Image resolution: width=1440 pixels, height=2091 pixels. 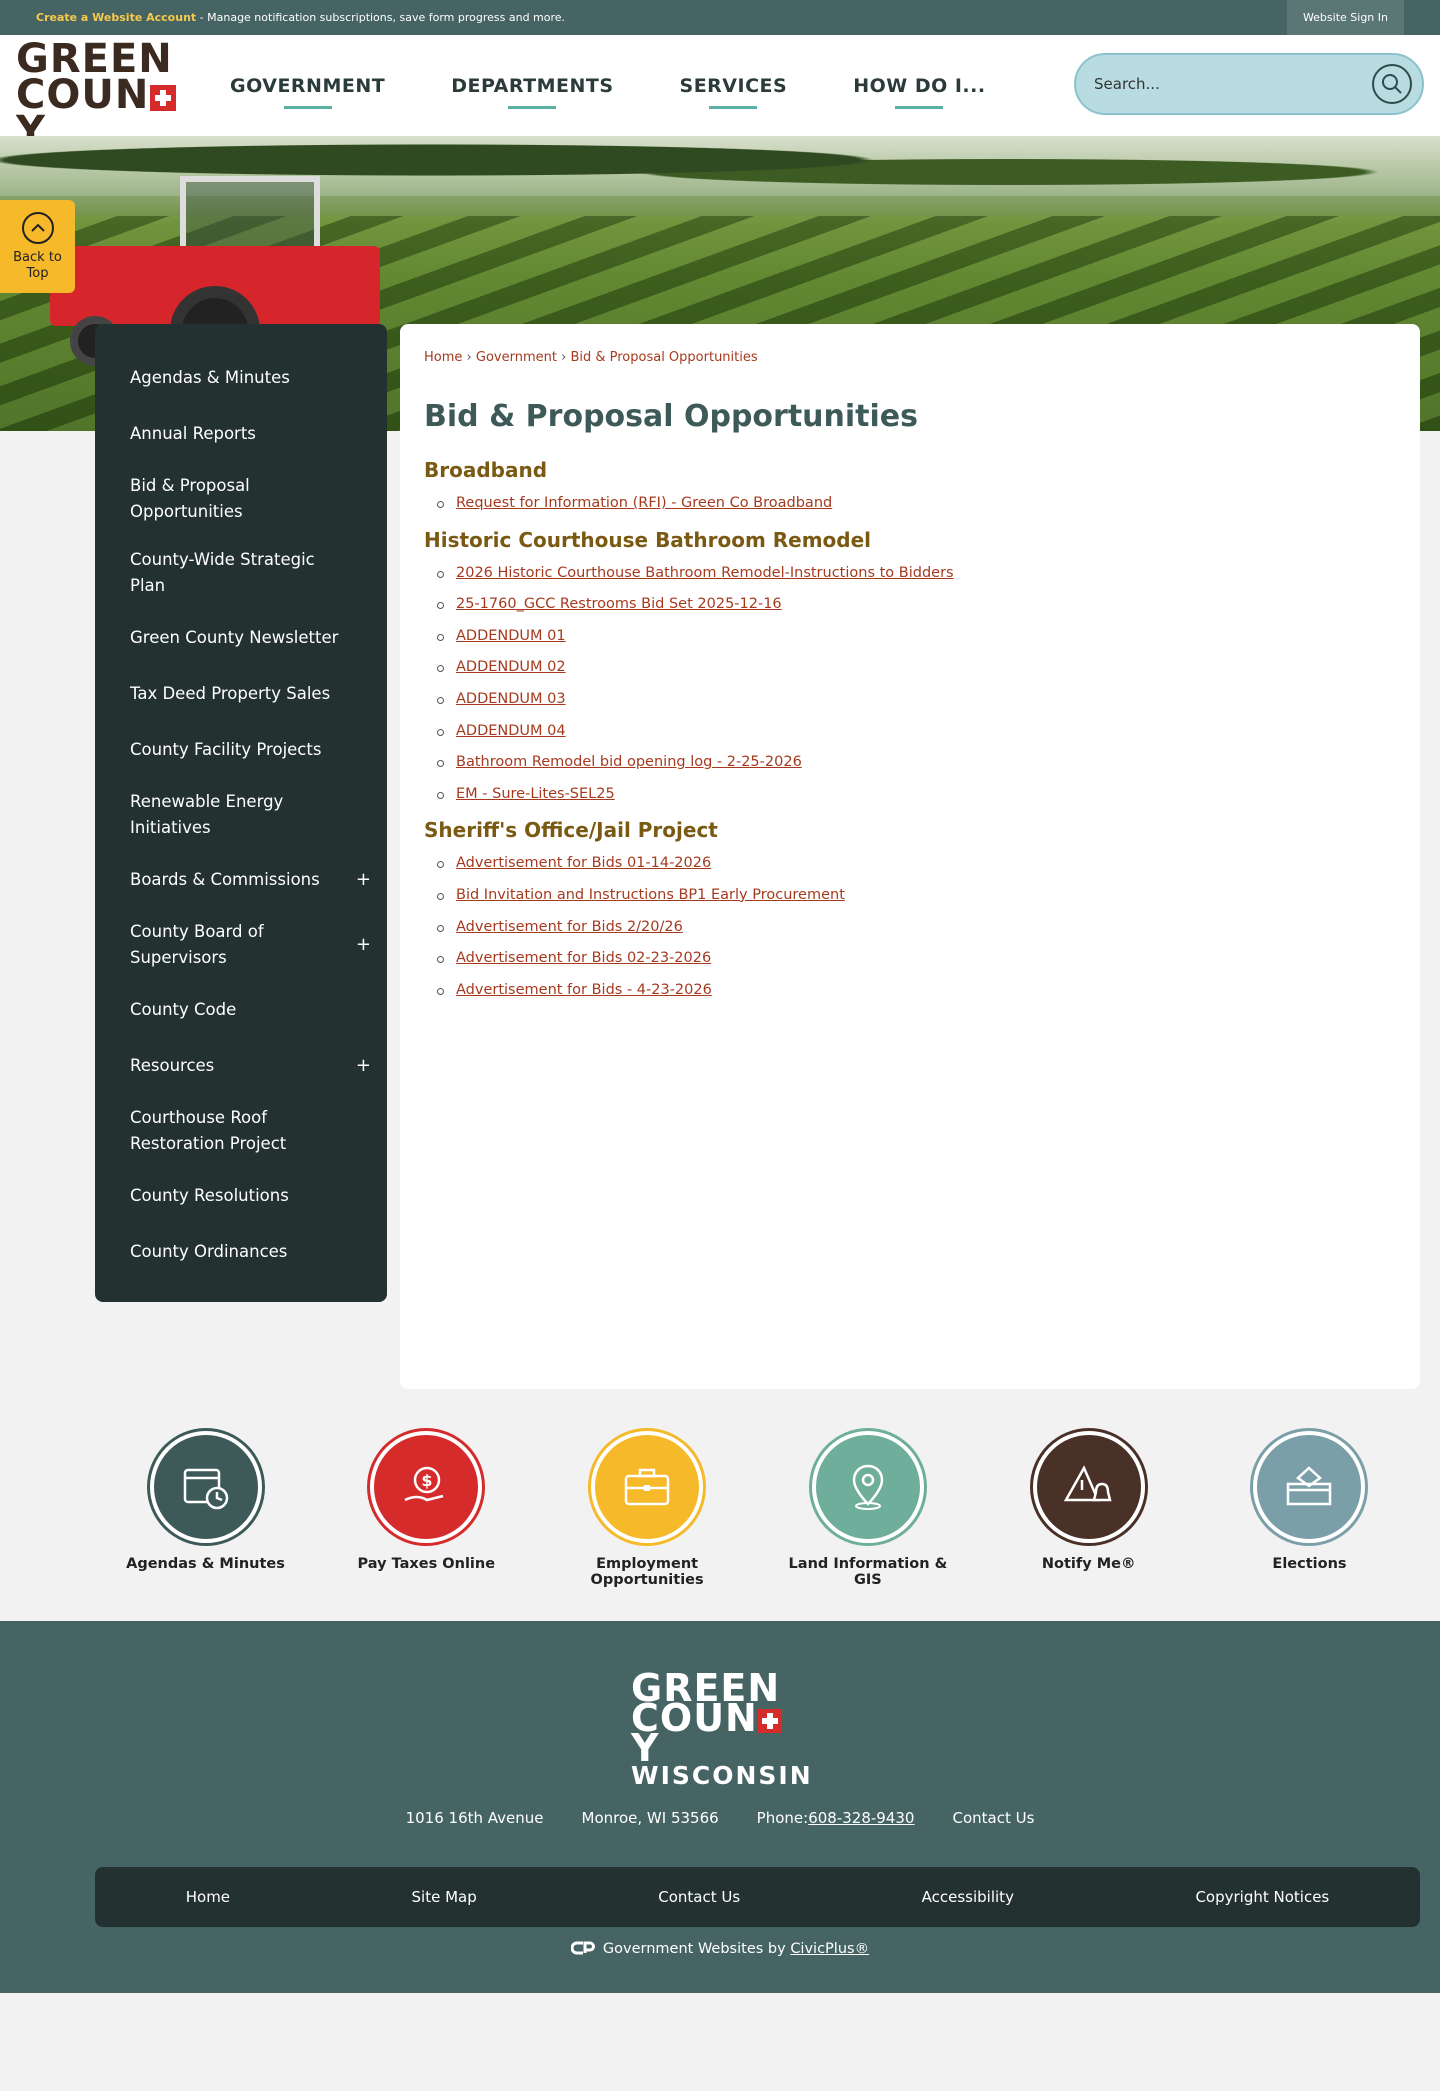 I want to click on breadcrumb-government: Government, so click(x=516, y=357).